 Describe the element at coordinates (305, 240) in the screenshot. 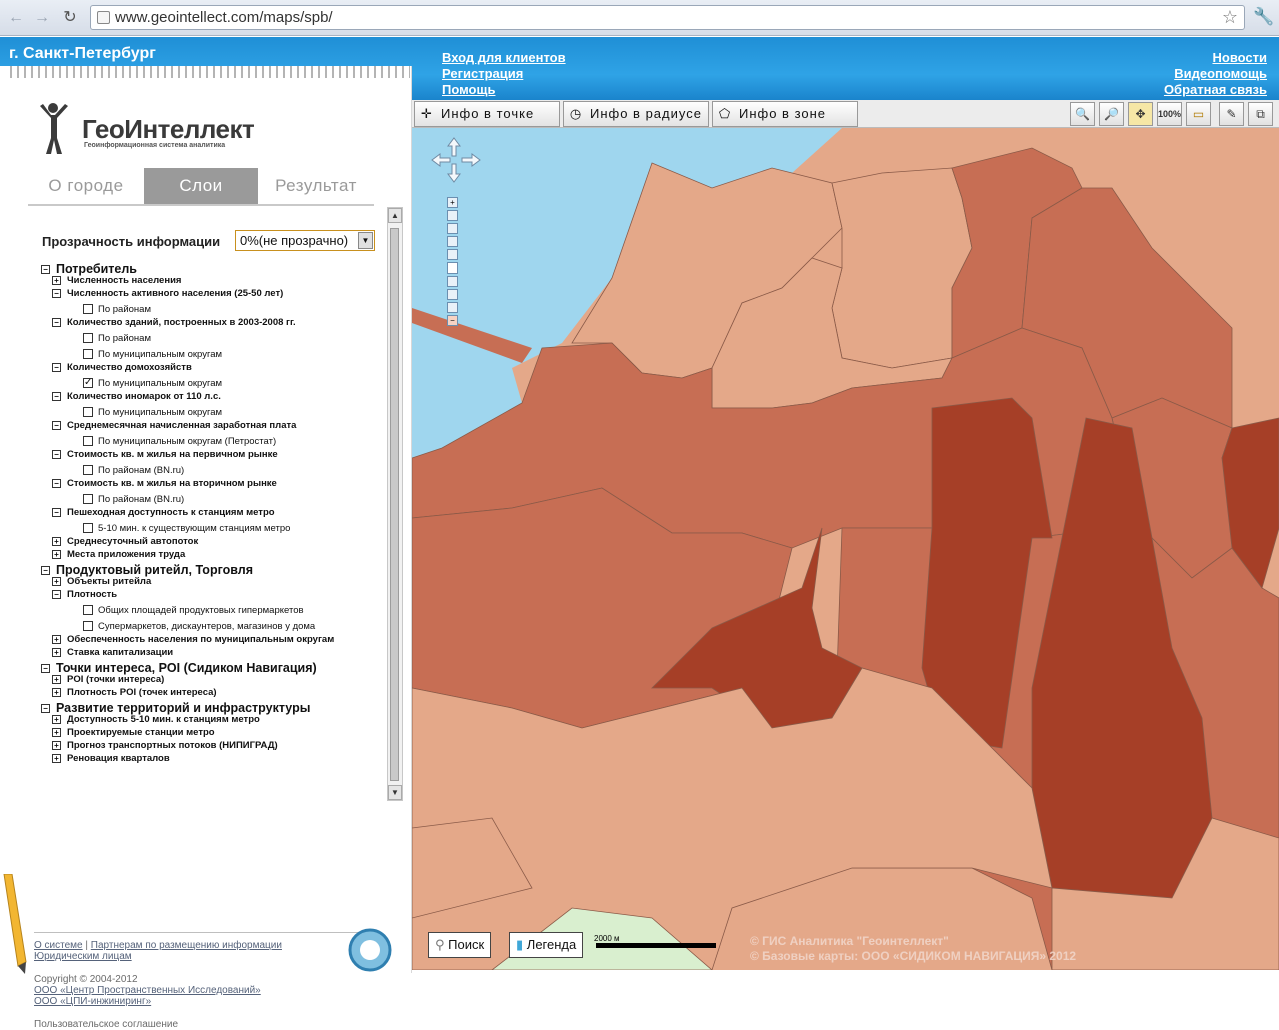

I see `transparency-select: 0%(не прозрачно) ▼` at that location.